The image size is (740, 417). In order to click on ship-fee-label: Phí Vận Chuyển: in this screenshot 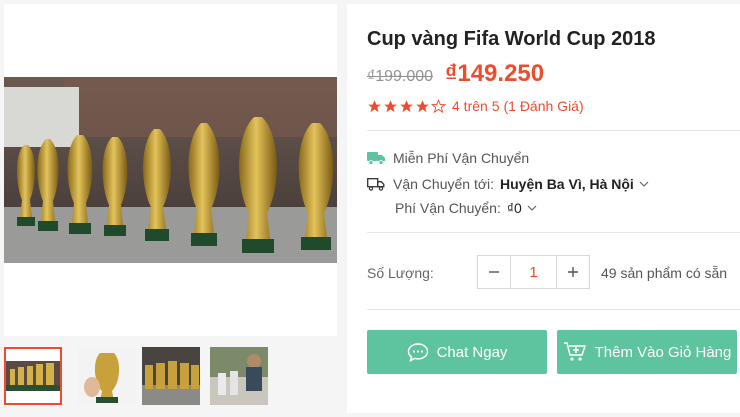, I will do `click(448, 208)`.